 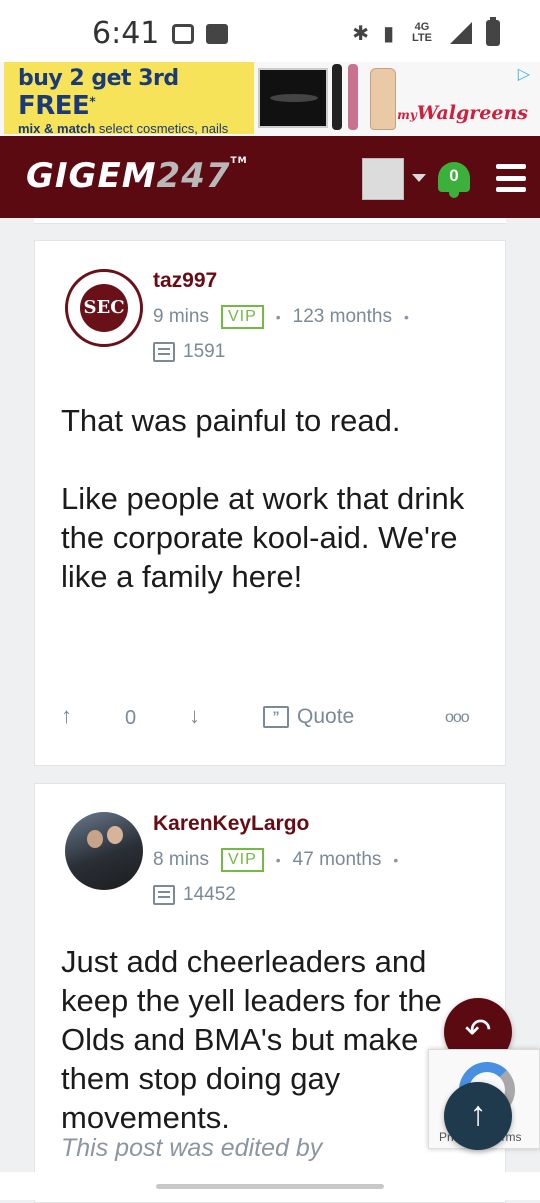 What do you see at coordinates (419, 178) in the screenshot?
I see `chevron-down-icon` at bounding box center [419, 178].